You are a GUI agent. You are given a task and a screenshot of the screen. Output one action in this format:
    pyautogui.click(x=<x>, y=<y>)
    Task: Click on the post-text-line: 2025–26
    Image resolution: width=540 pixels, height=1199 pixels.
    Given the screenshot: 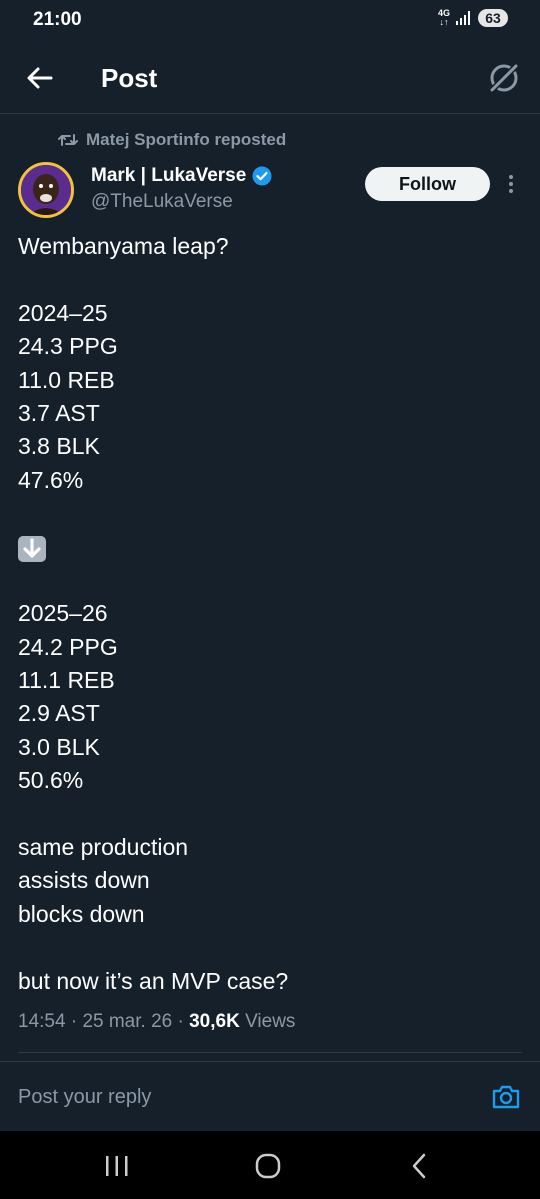 What is the action you would take?
    pyautogui.click(x=63, y=613)
    